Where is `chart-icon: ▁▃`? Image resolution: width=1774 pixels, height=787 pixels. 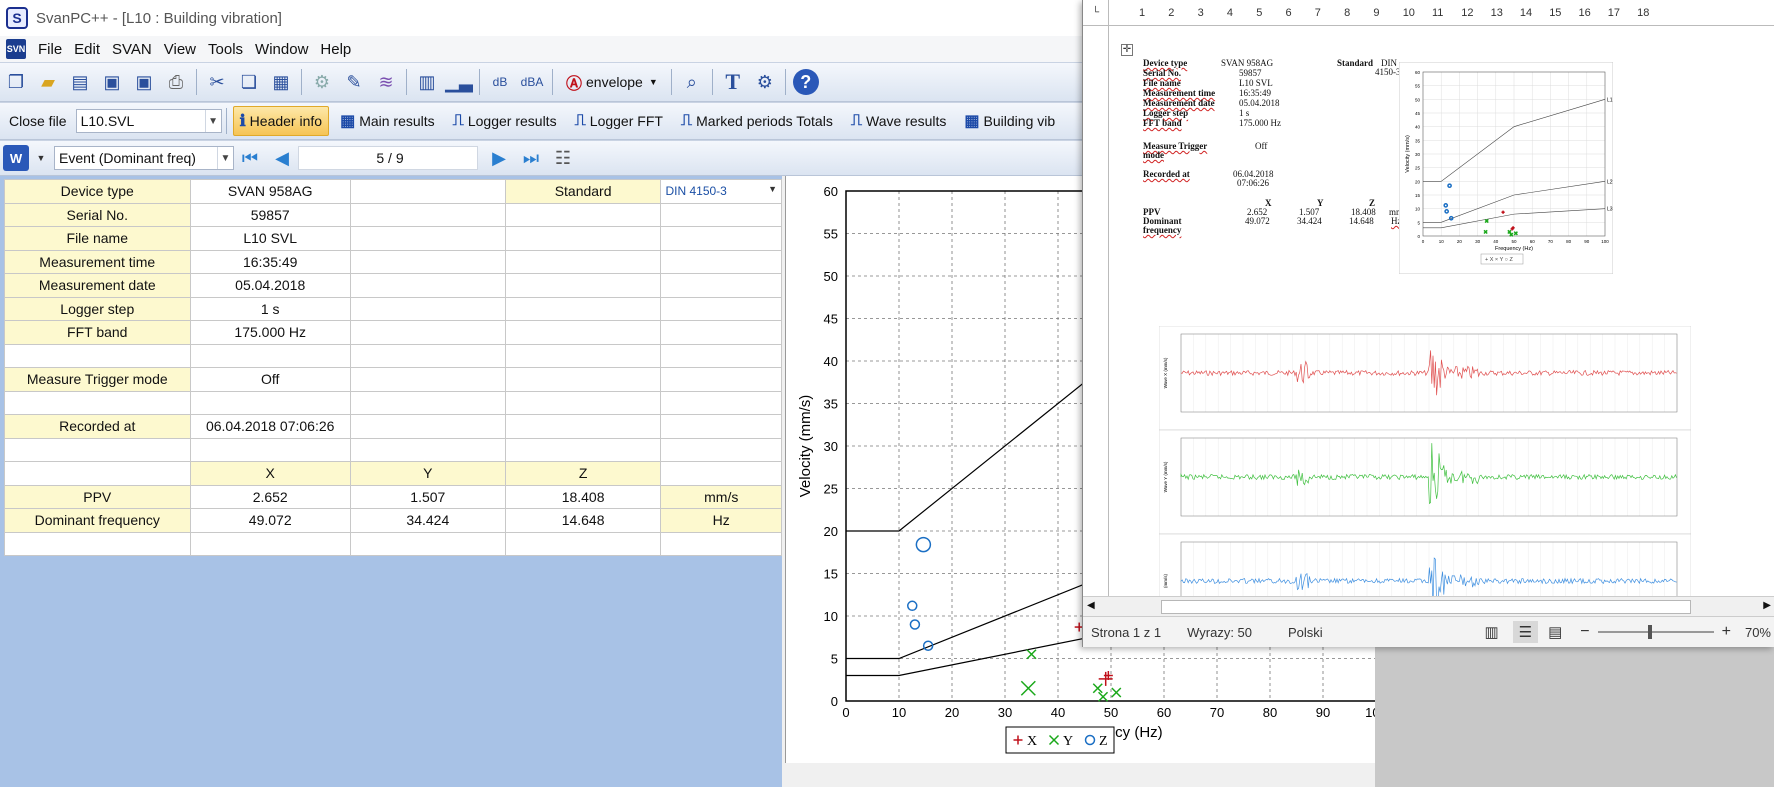
chart-icon: ▁▃ is located at coordinates (459, 82).